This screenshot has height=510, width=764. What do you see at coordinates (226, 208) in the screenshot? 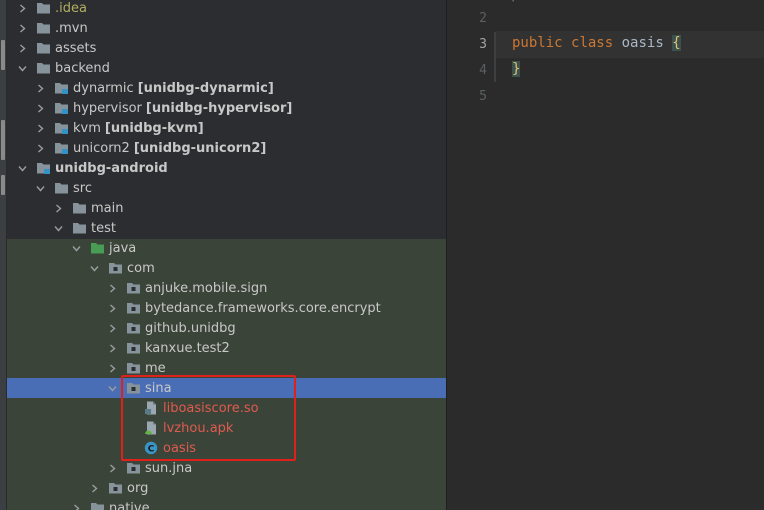
I see `tree-item-main: main` at bounding box center [226, 208].